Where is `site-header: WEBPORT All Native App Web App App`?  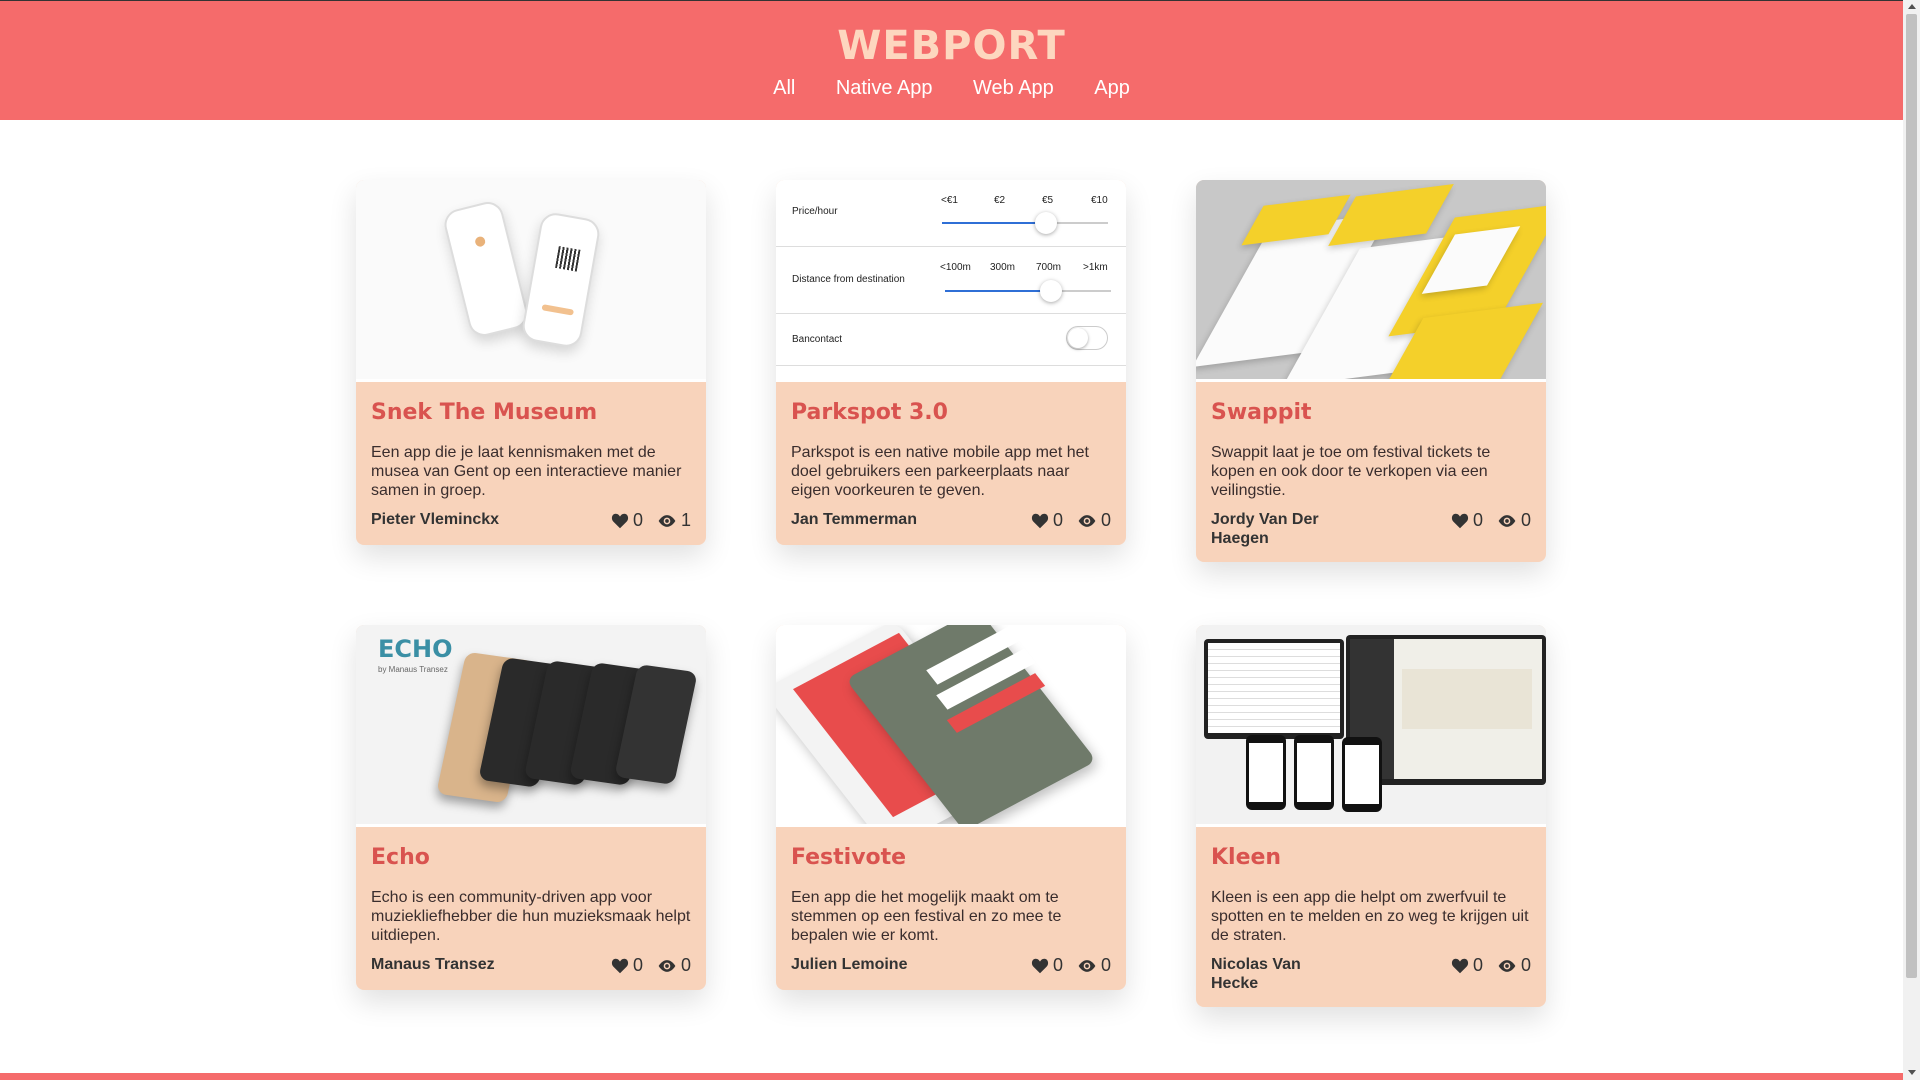 site-header: WEBPORT All Native App Web App App is located at coordinates (951, 60).